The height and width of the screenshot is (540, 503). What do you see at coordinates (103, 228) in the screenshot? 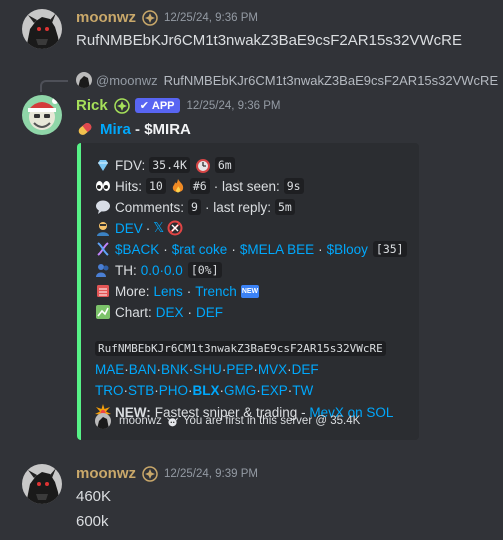
I see `developer-icon` at bounding box center [103, 228].